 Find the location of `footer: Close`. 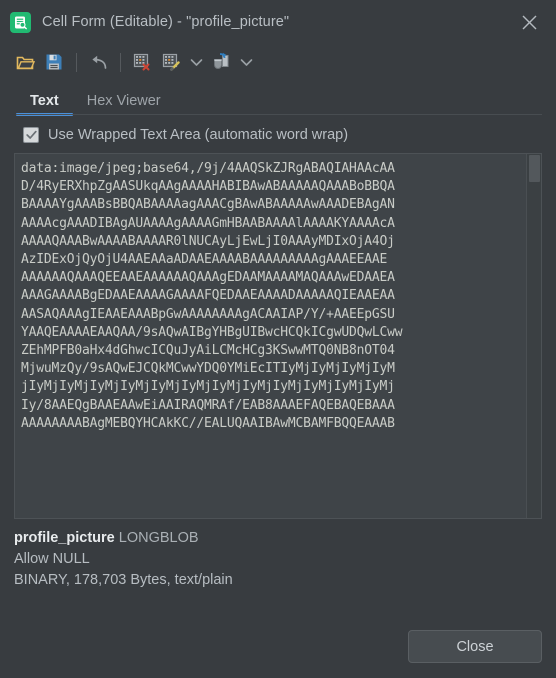

footer: Close is located at coordinates (475, 646).